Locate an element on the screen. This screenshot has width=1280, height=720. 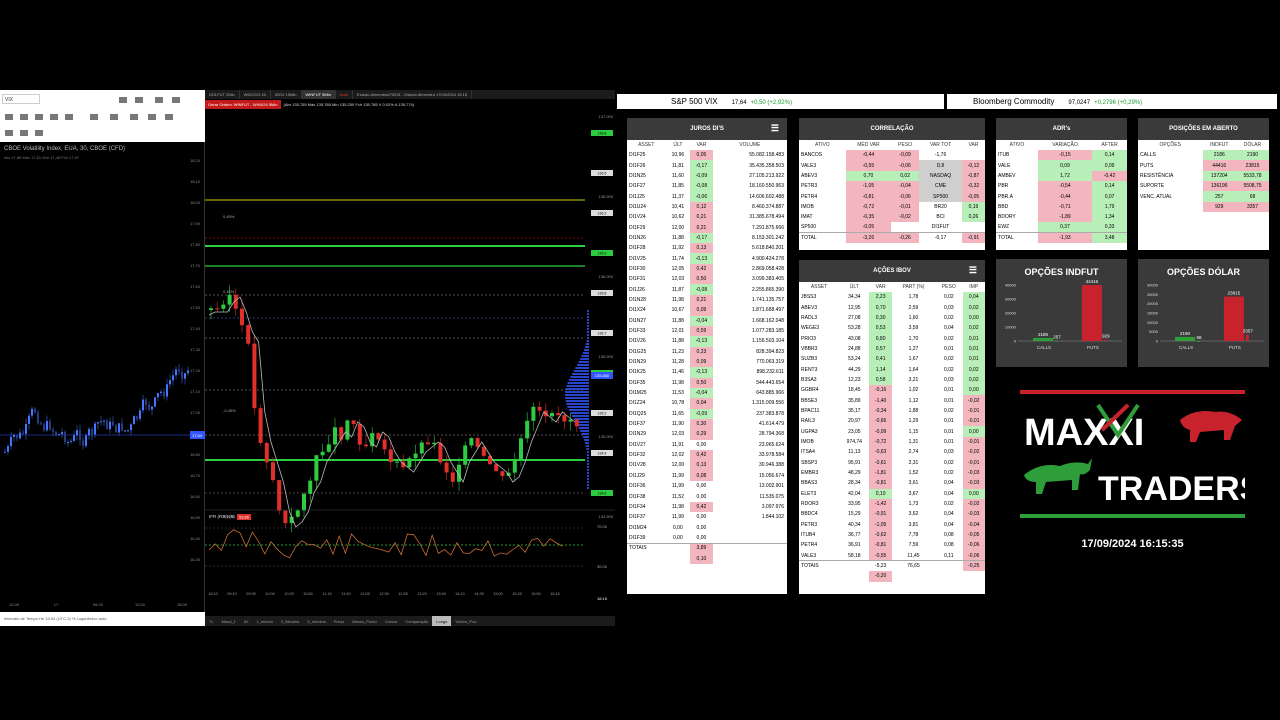
tab-bottom: Longo is located at coordinates (442, 621).